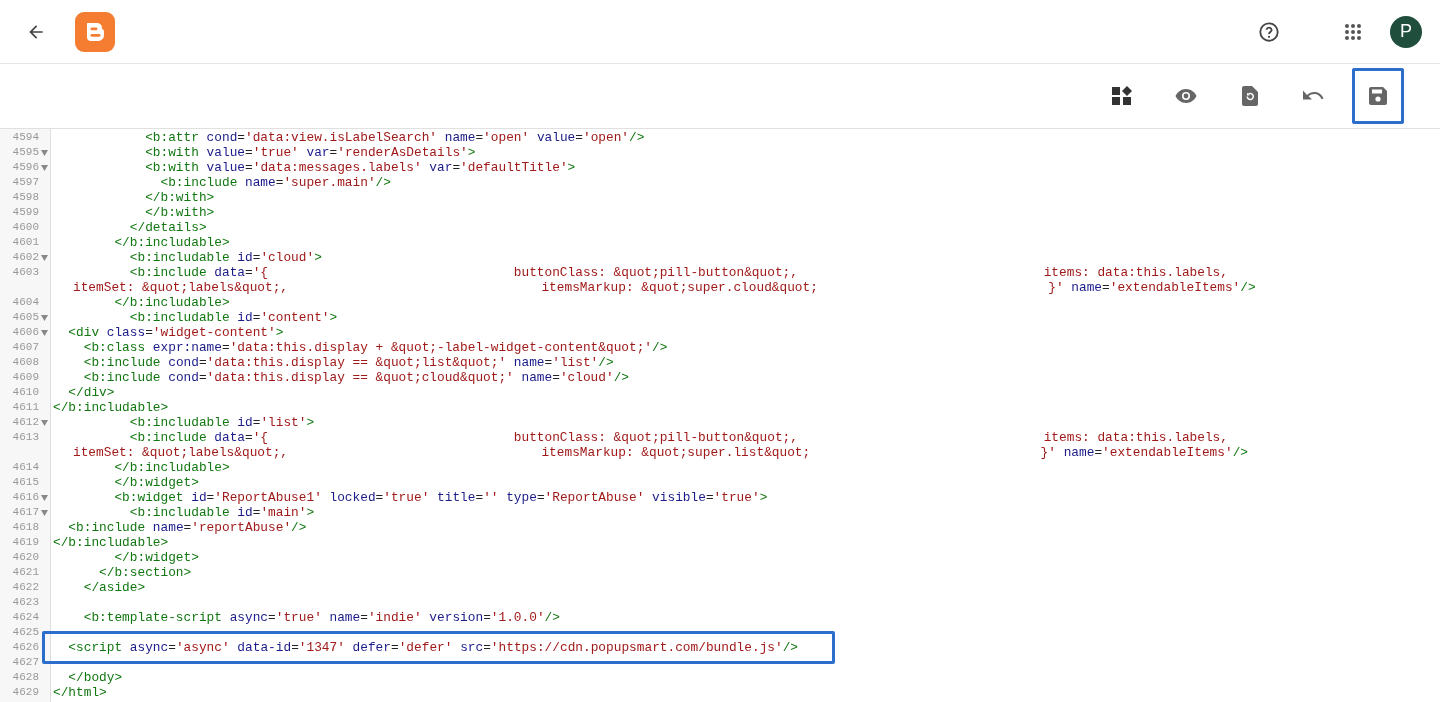 Image resolution: width=1440 pixels, height=702 pixels. What do you see at coordinates (25, 257) in the screenshot?
I see `line-number: 4602` at bounding box center [25, 257].